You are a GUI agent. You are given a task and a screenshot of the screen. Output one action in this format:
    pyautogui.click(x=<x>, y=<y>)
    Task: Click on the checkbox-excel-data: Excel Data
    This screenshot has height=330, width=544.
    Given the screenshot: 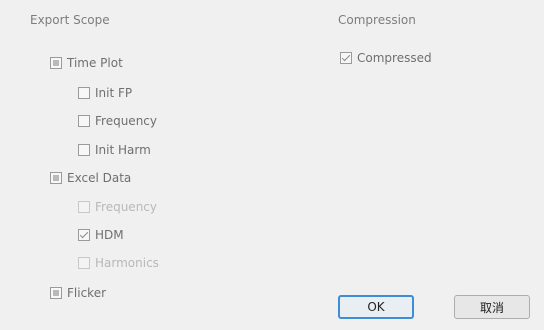 What is the action you would take?
    pyautogui.click(x=90, y=178)
    